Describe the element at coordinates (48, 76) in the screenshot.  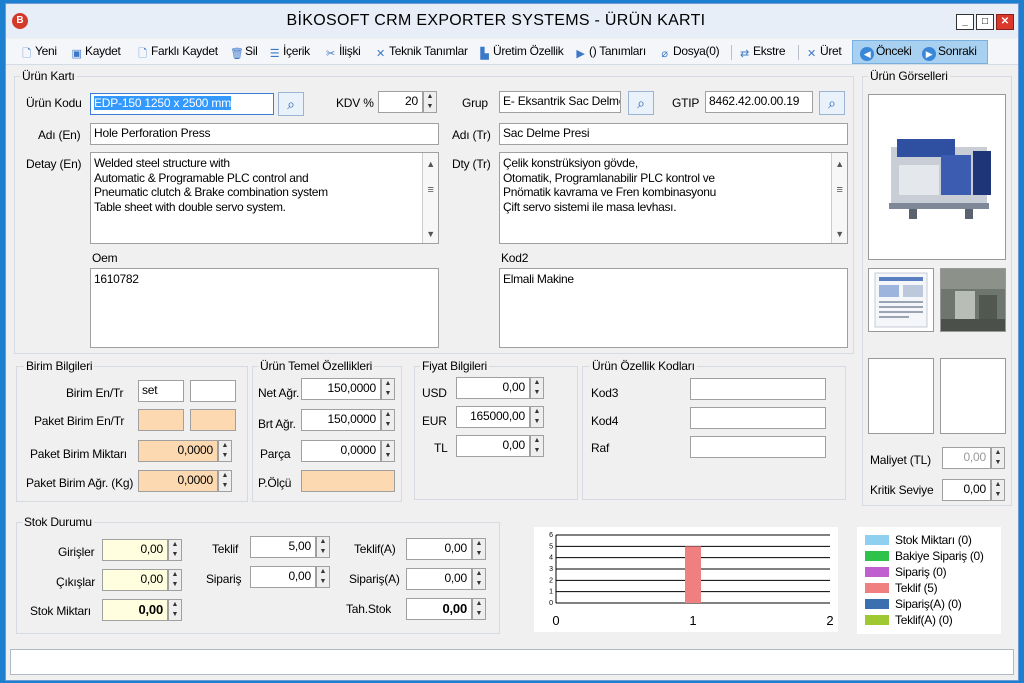
I see `product-card-title: Ürün Kartı` at that location.